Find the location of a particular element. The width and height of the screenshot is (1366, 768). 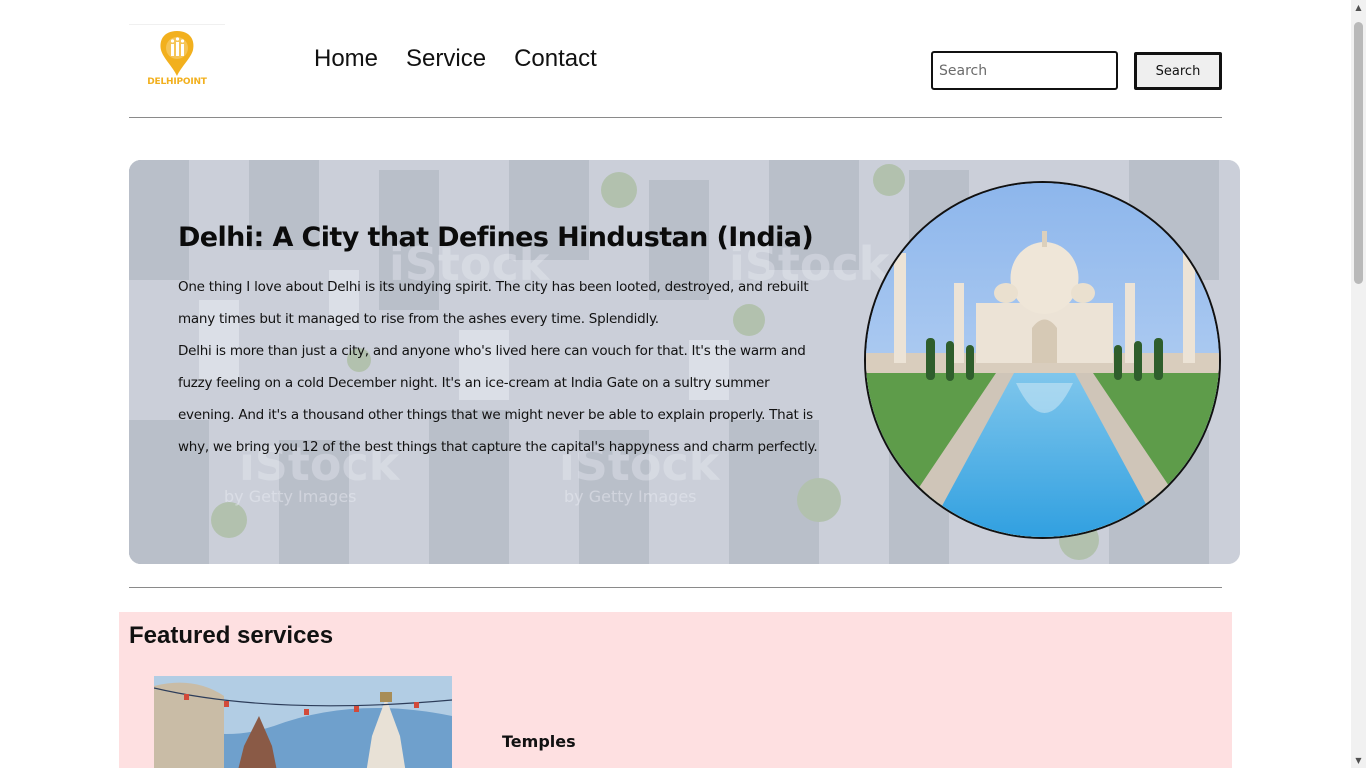

search-button: Search is located at coordinates (1178, 71).